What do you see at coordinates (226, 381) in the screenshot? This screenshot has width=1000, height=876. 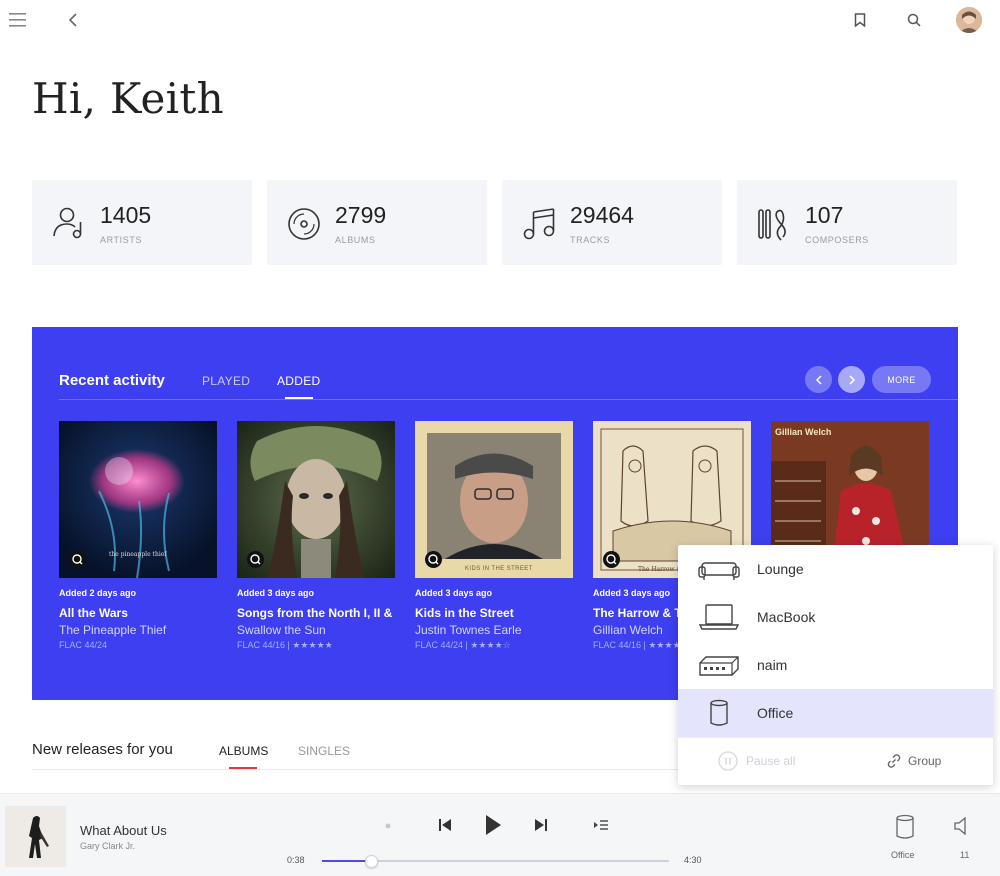 I see `tab-played: PLAYED` at bounding box center [226, 381].